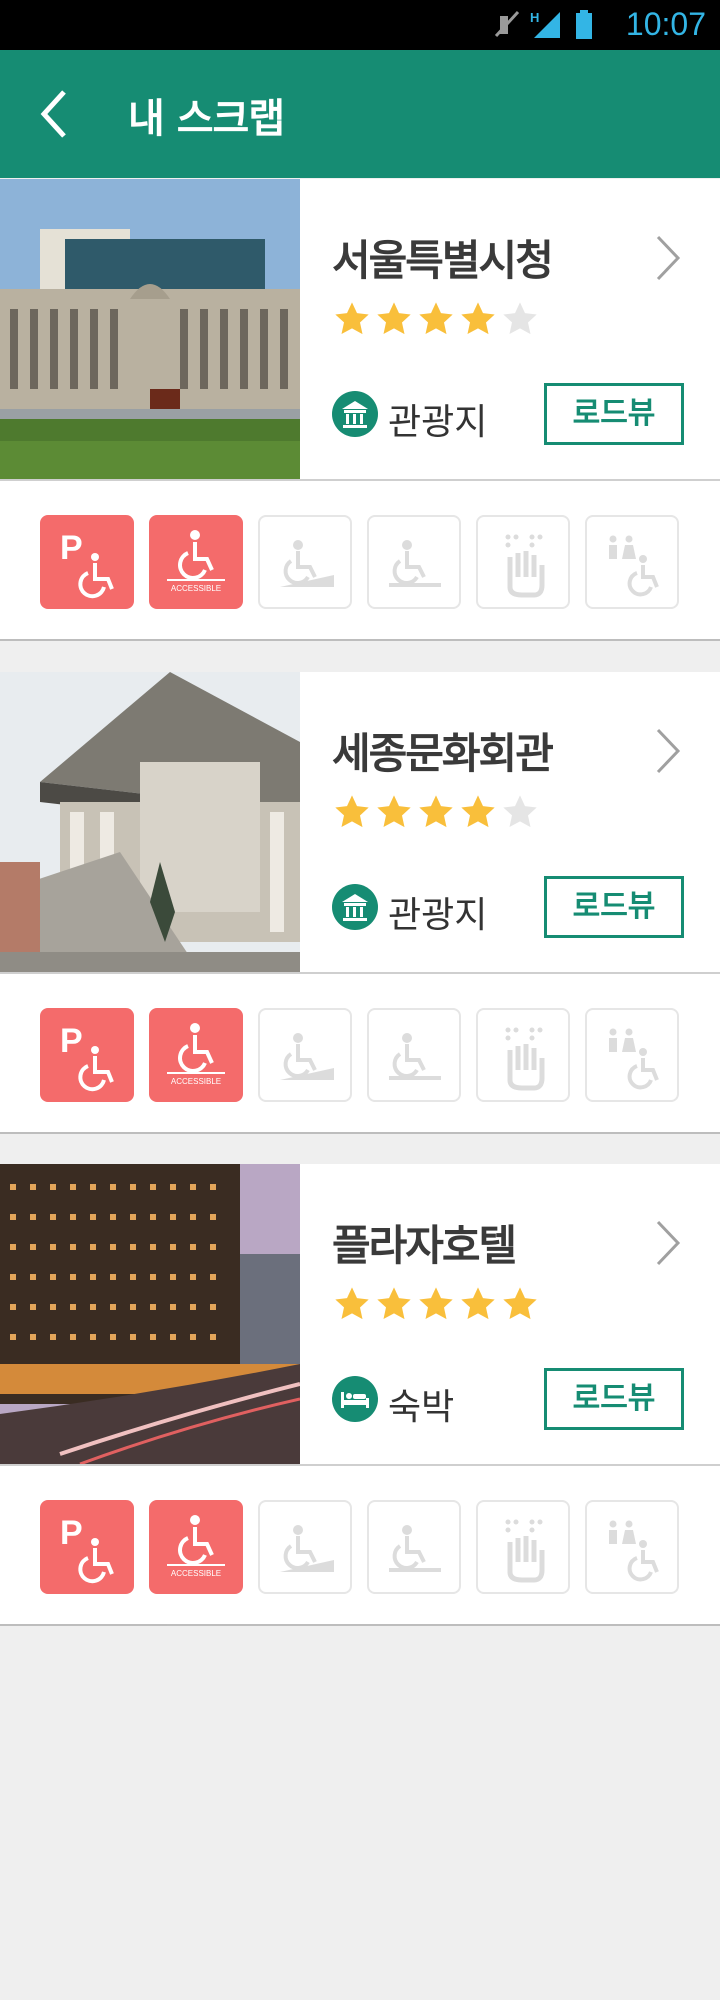 The width and height of the screenshot is (720, 2000). I want to click on place-name: 세종문화회관, so click(443, 750).